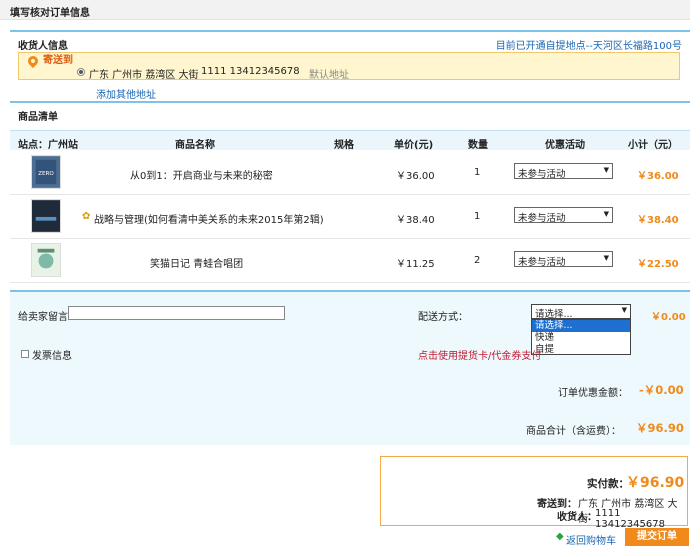  What do you see at coordinates (661, 390) in the screenshot?
I see `discount-value: -￥0.00` at bounding box center [661, 390].